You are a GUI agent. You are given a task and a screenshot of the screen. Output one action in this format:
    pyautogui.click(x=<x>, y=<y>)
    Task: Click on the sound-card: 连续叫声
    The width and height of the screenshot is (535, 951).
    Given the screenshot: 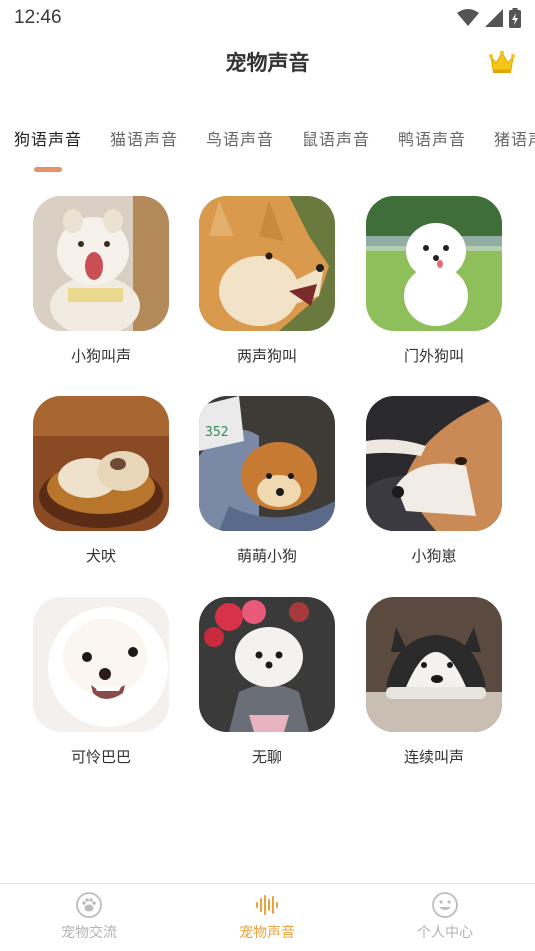 What is the action you would take?
    pyautogui.click(x=434, y=687)
    